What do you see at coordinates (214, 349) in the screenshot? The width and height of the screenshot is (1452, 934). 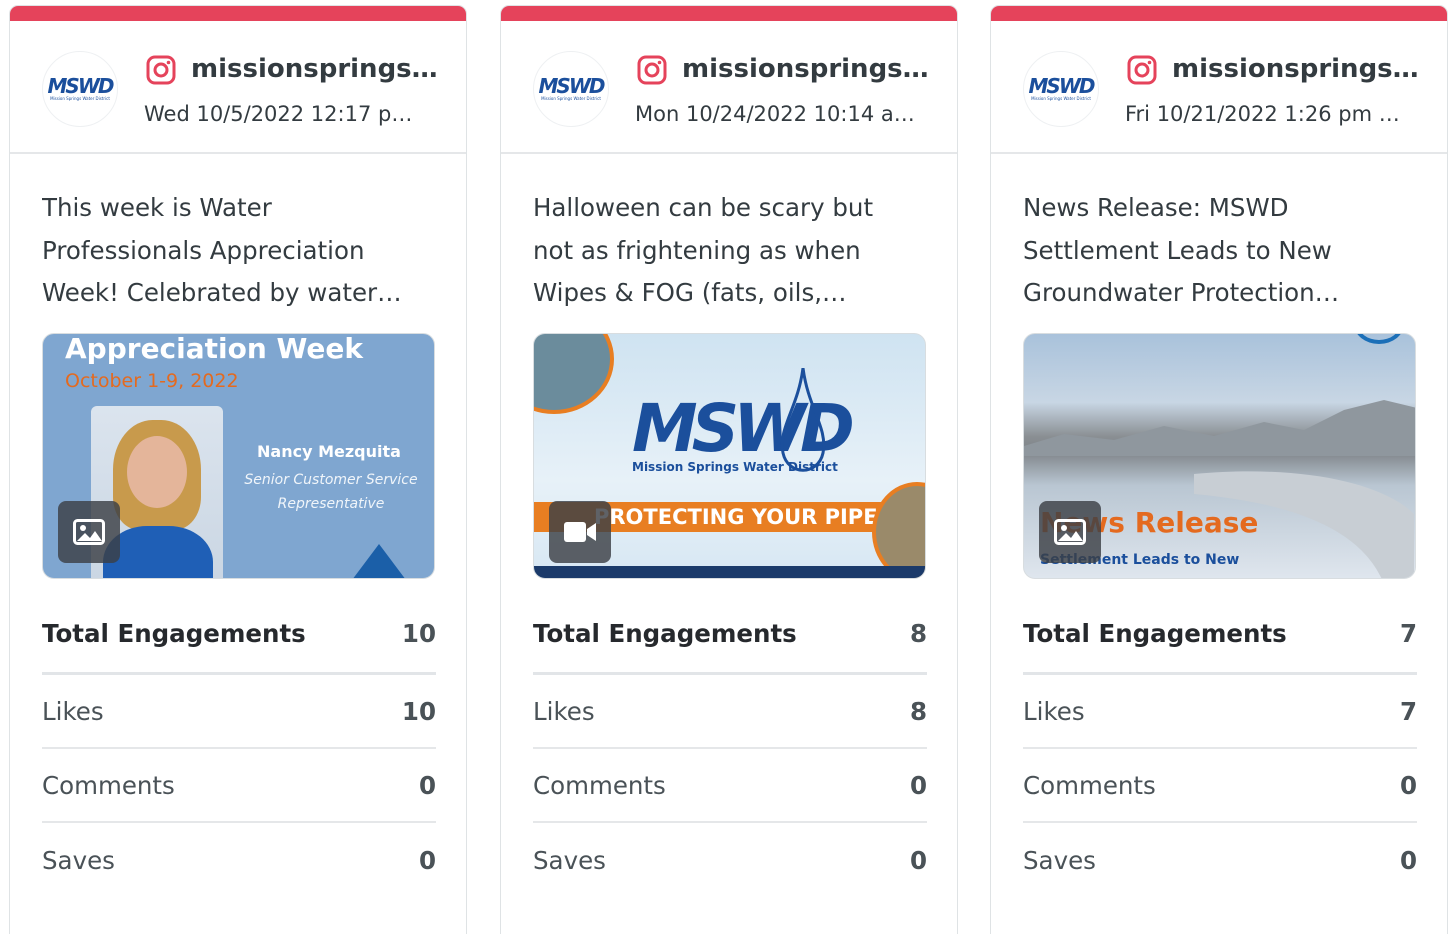 I see `media-title: Appreciation Week` at bounding box center [214, 349].